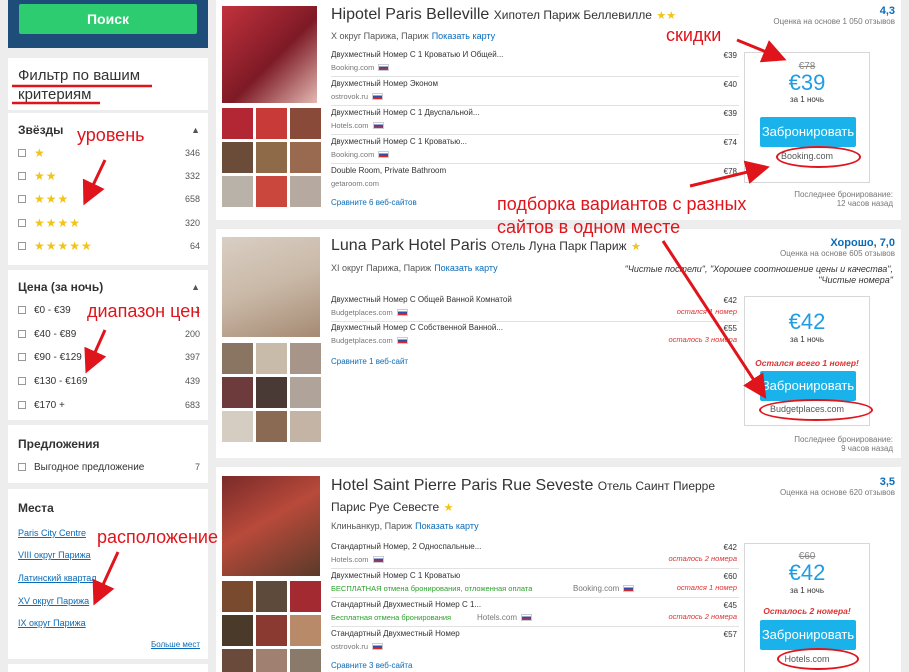 This screenshot has width=909, height=672. What do you see at coordinates (54, 555) in the screenshot?
I see `place-link: VIII округ Парижа` at bounding box center [54, 555].